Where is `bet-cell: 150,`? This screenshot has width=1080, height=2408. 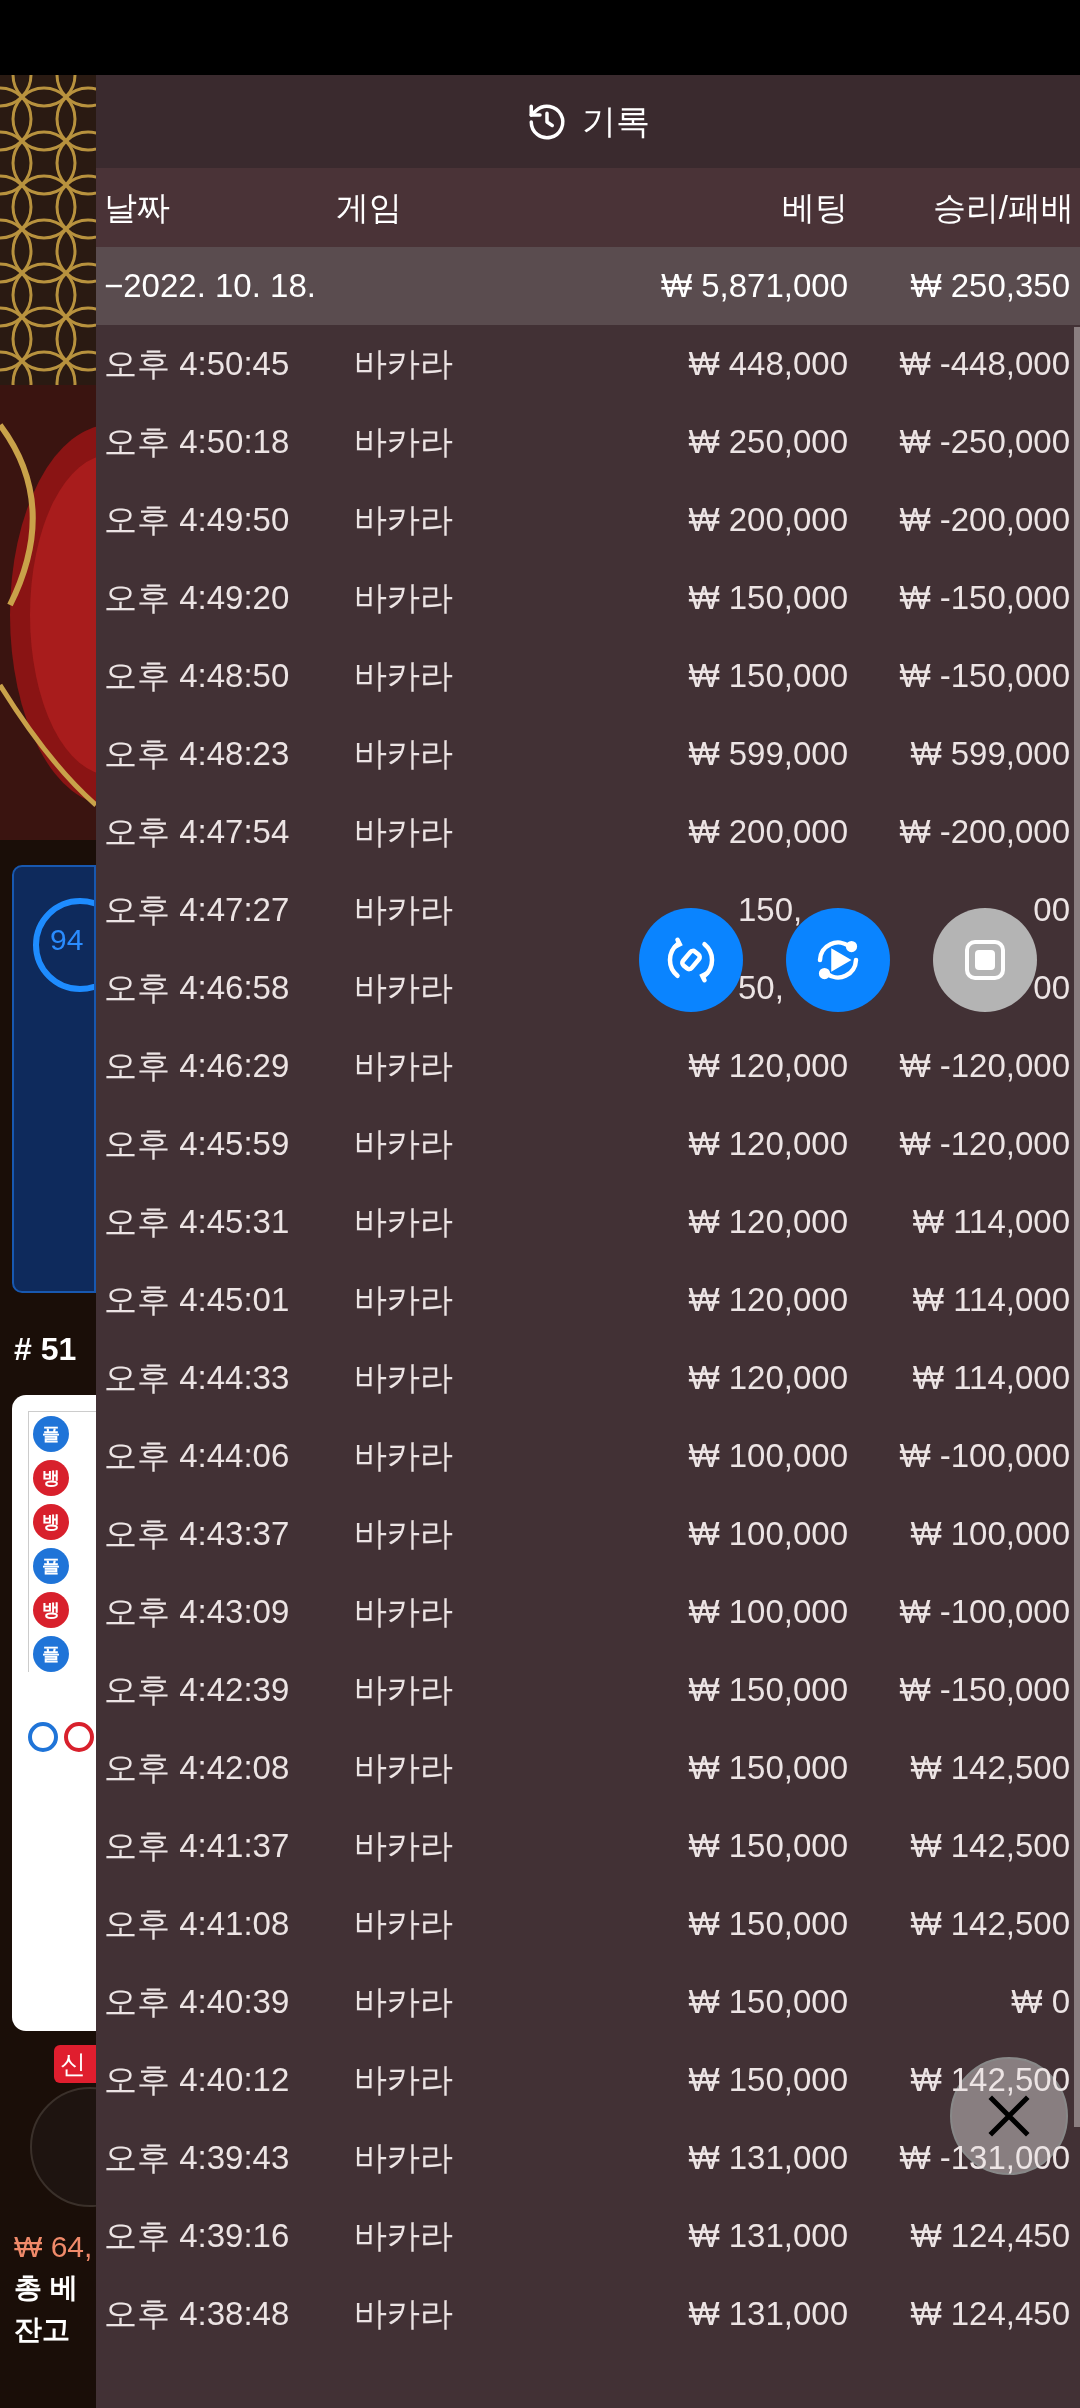
bet-cell: 150, is located at coordinates (770, 910).